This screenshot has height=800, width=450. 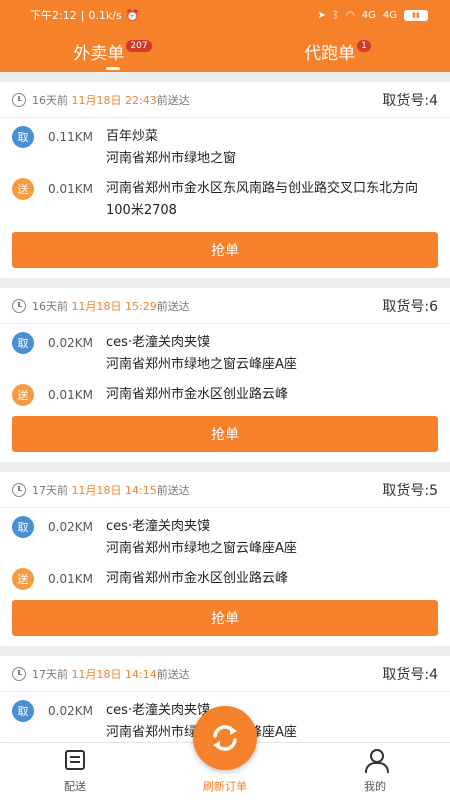 What do you see at coordinates (350, 15) in the screenshot?
I see `wifi-icon: ◠` at bounding box center [350, 15].